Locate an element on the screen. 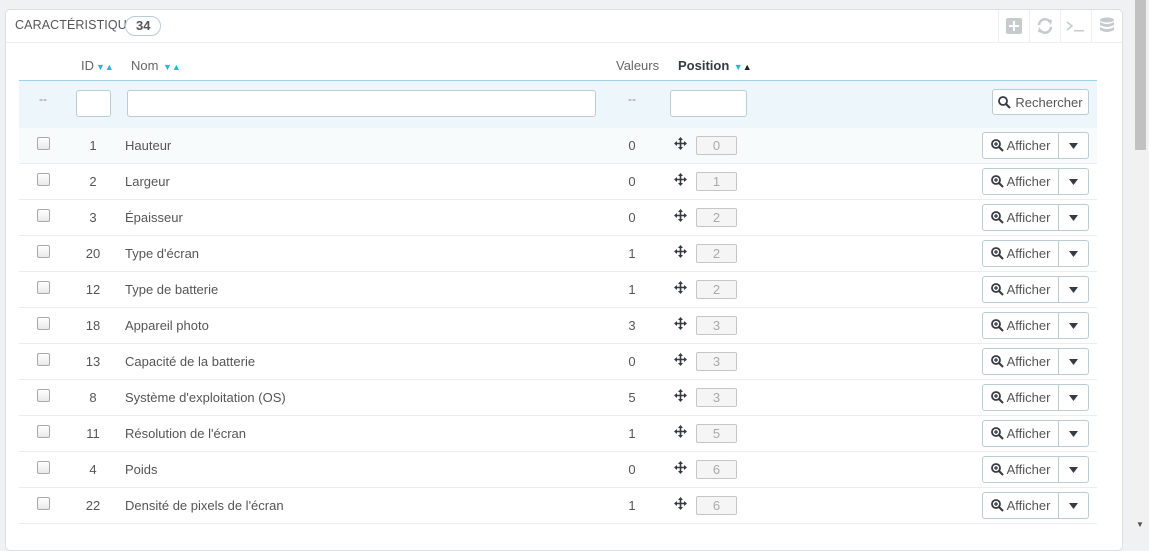 Image resolution: width=1149 pixels, height=551 pixels. panel-header: CARACTÉRISTIQUES 34 is located at coordinates (564, 26).